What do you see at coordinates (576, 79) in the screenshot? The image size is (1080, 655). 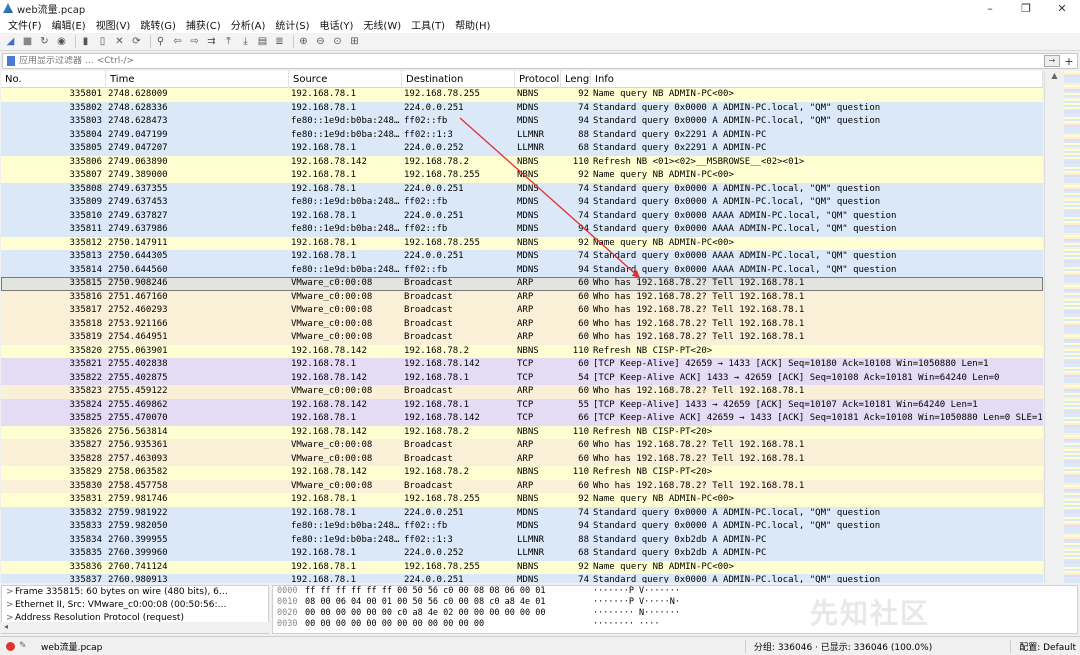 I see `column-header-length: Length` at bounding box center [576, 79].